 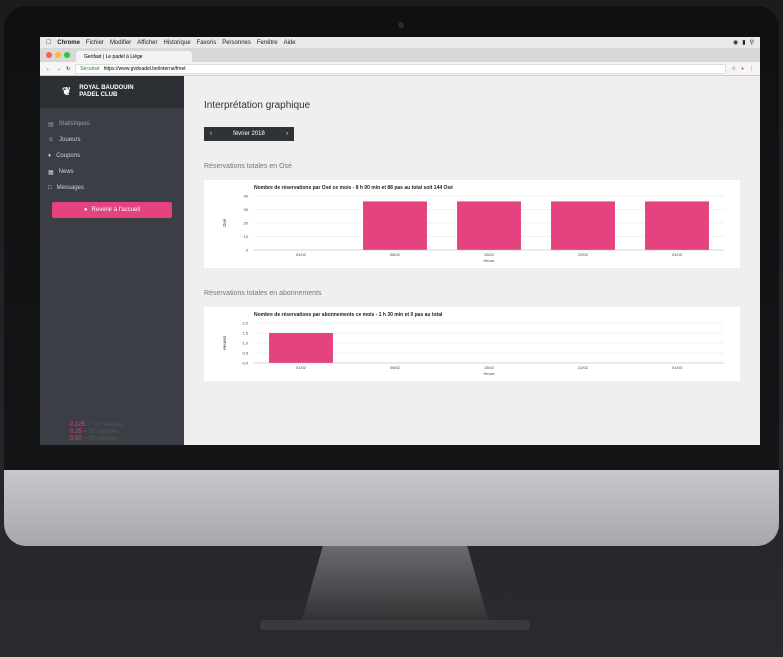 I want to click on period-selector: ‹ février 2018 ›, so click(x=249, y=134).